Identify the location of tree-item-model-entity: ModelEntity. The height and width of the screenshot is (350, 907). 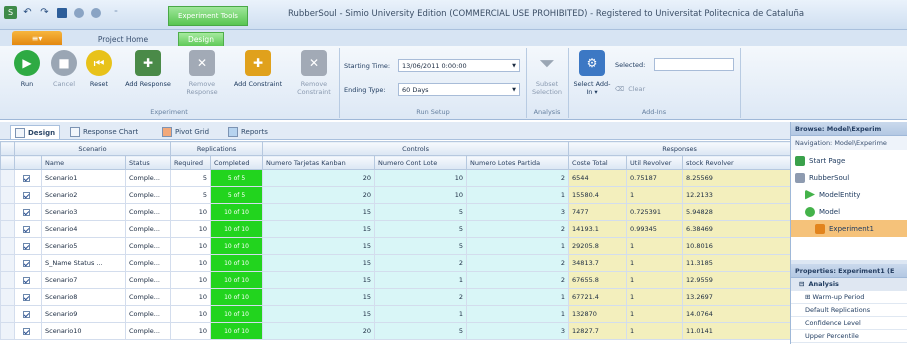
(849, 194).